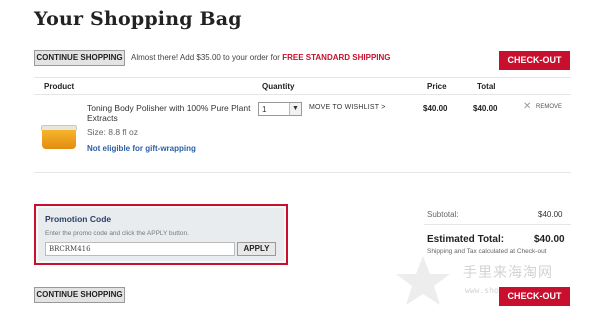 The width and height of the screenshot is (590, 313). What do you see at coordinates (527, 106) in the screenshot?
I see `close-icon: ✕` at bounding box center [527, 106].